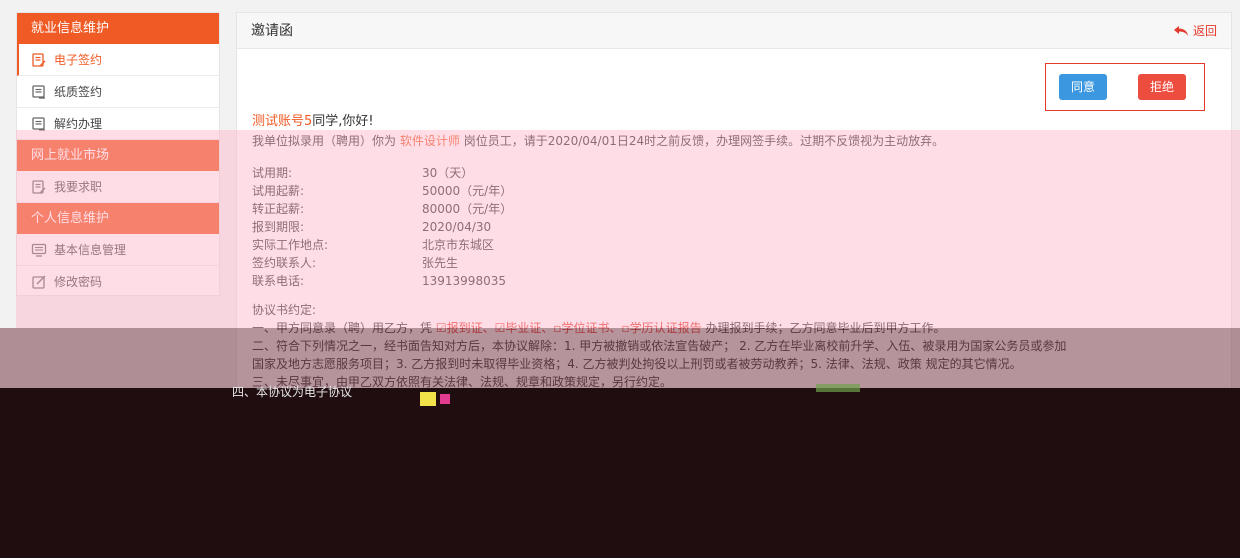 The width and height of the screenshot is (1240, 558). I want to click on sidebar-item-label: 修改密码, so click(78, 281).